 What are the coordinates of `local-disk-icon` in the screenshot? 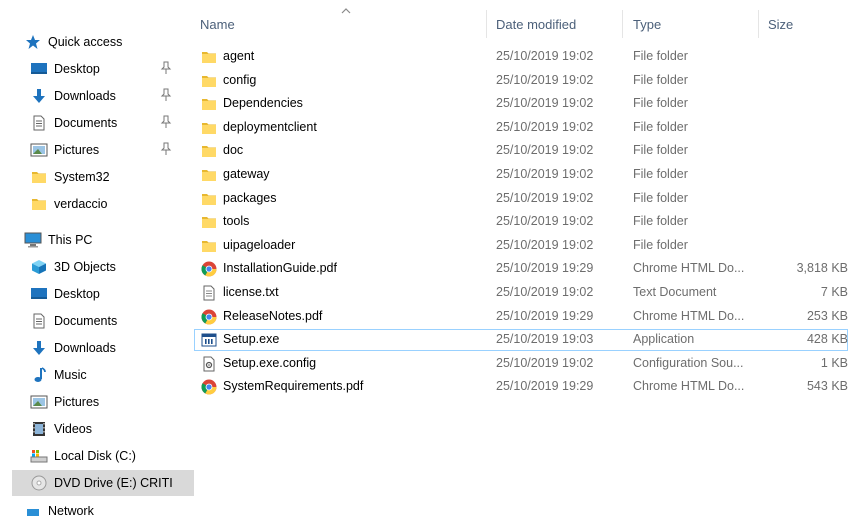 It's located at (39, 456).